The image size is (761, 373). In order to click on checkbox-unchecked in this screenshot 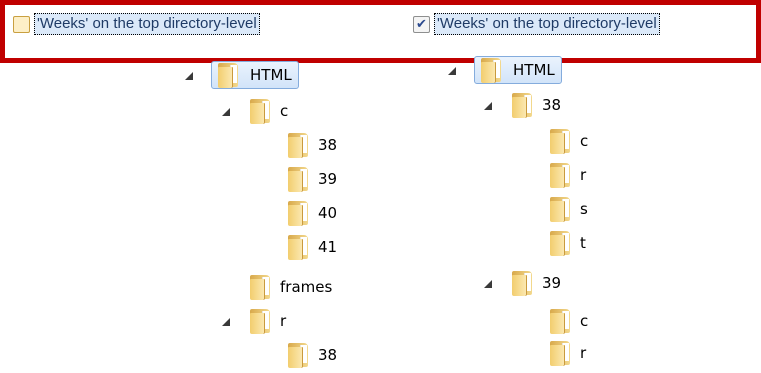, I will do `click(21, 24)`.